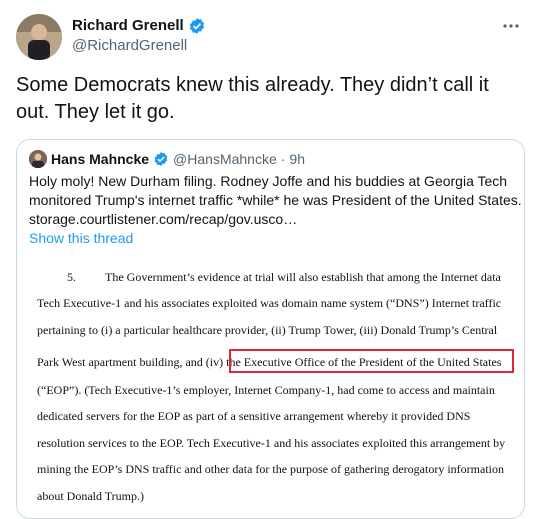  I want to click on quoted-author-name: Hans Mahncke, so click(100, 159).